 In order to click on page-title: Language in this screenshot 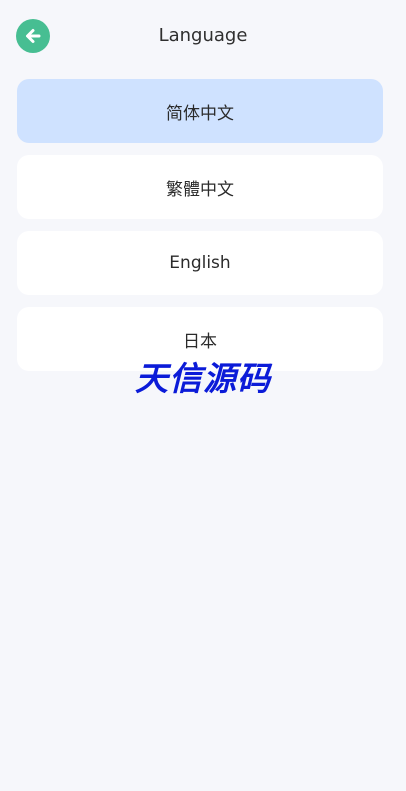, I will do `click(203, 35)`.